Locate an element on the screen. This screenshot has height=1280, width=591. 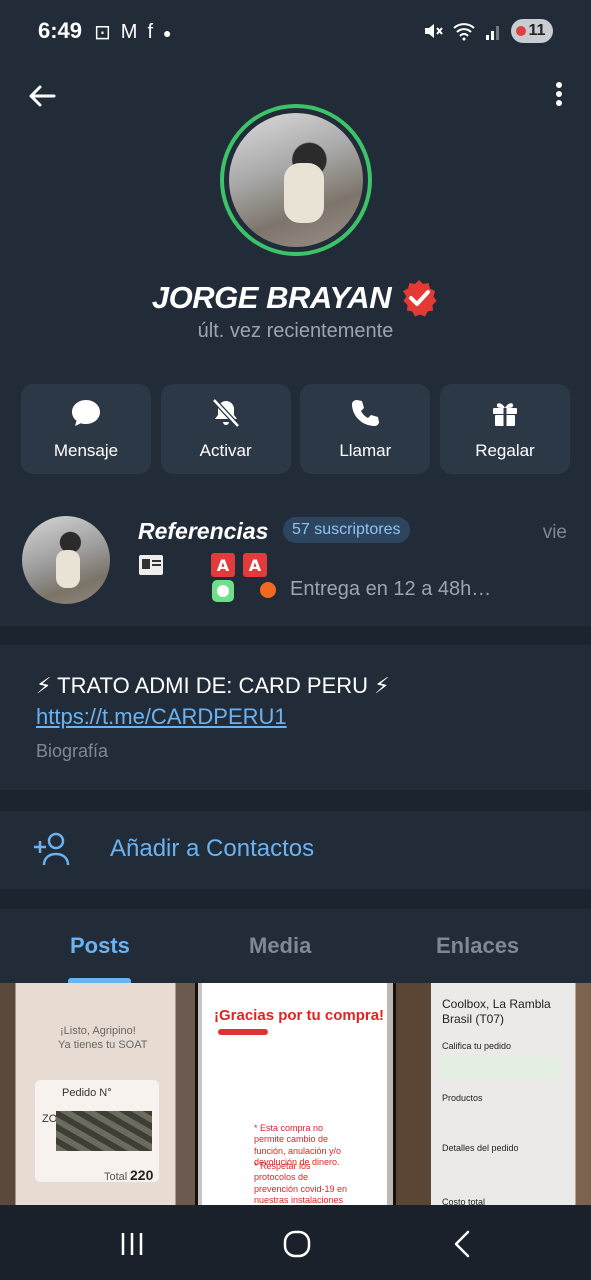
status-time: 6:49 is located at coordinates (60, 30).